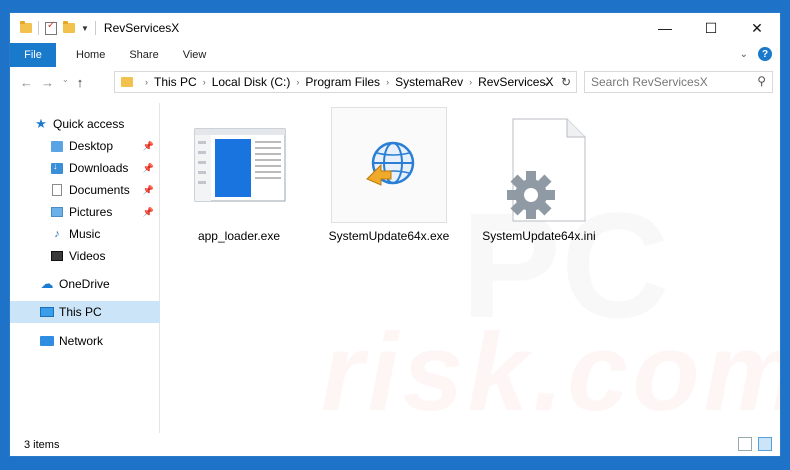 The height and width of the screenshot is (470, 790). I want to click on search-icon: ⚲, so click(761, 81).